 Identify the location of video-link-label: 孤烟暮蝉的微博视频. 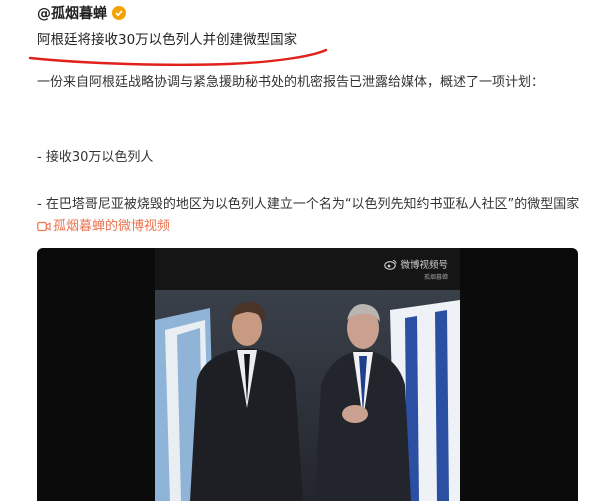
(111, 226).